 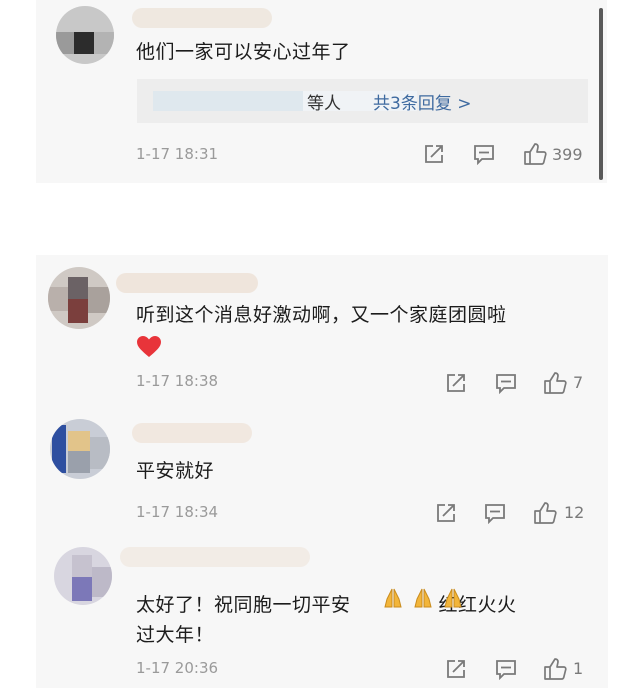 I want to click on heart-emoji, so click(x=149, y=346).